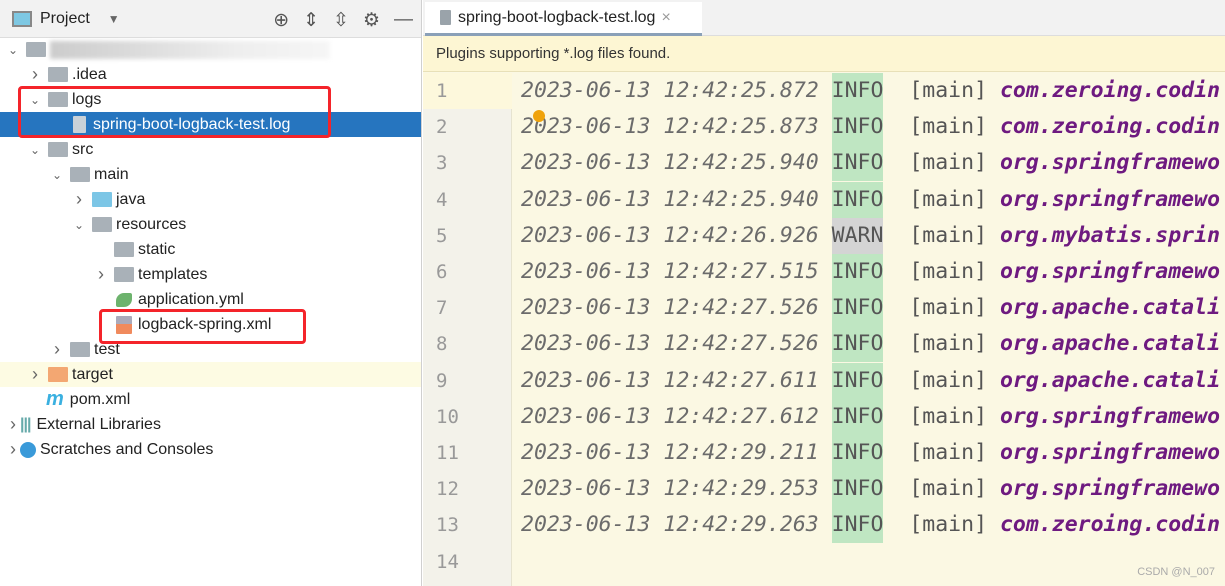 The image size is (1225, 586). What do you see at coordinates (36, 49) in the screenshot?
I see `module-icon` at bounding box center [36, 49].